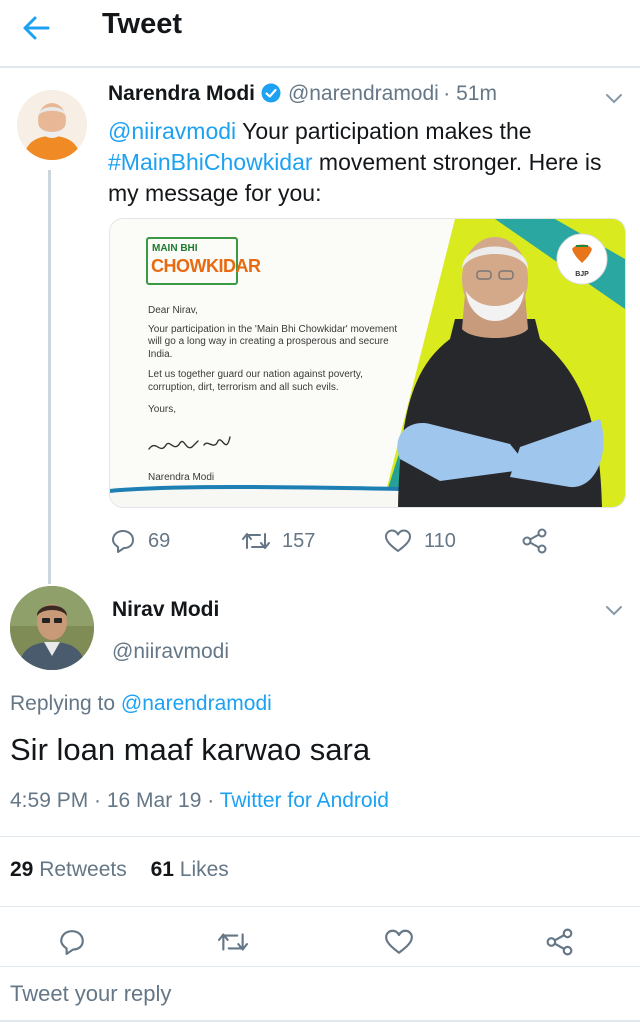 The height and width of the screenshot is (1024, 640). I want to click on signature-name: Narendra Modi, so click(181, 477).